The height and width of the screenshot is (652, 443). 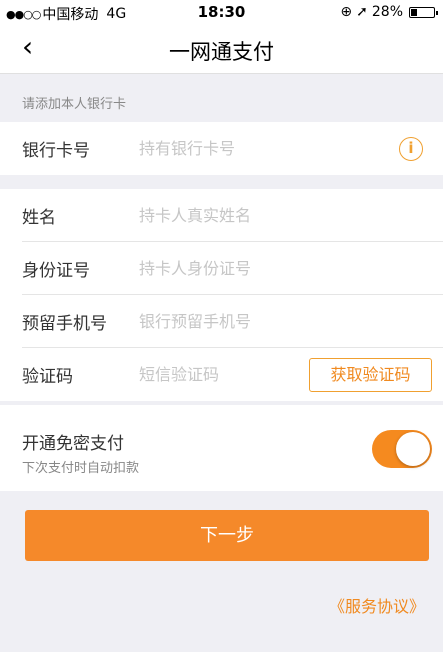 I want to click on battery-percent: 28%, so click(x=387, y=12).